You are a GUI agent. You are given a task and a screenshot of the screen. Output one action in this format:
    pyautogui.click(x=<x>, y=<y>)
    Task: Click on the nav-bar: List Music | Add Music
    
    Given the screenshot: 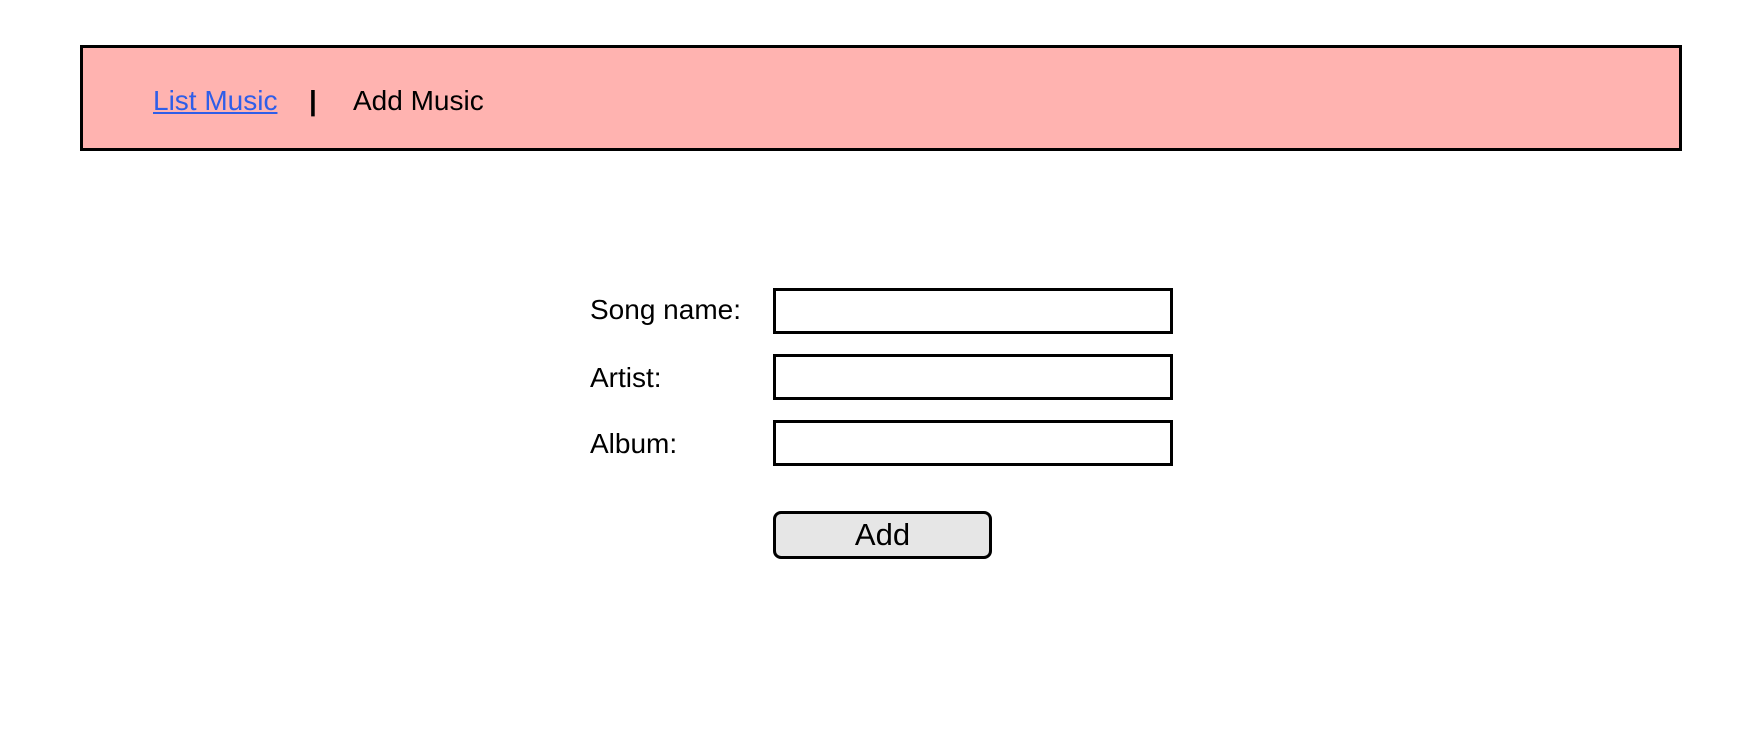 What is the action you would take?
    pyautogui.click(x=881, y=98)
    